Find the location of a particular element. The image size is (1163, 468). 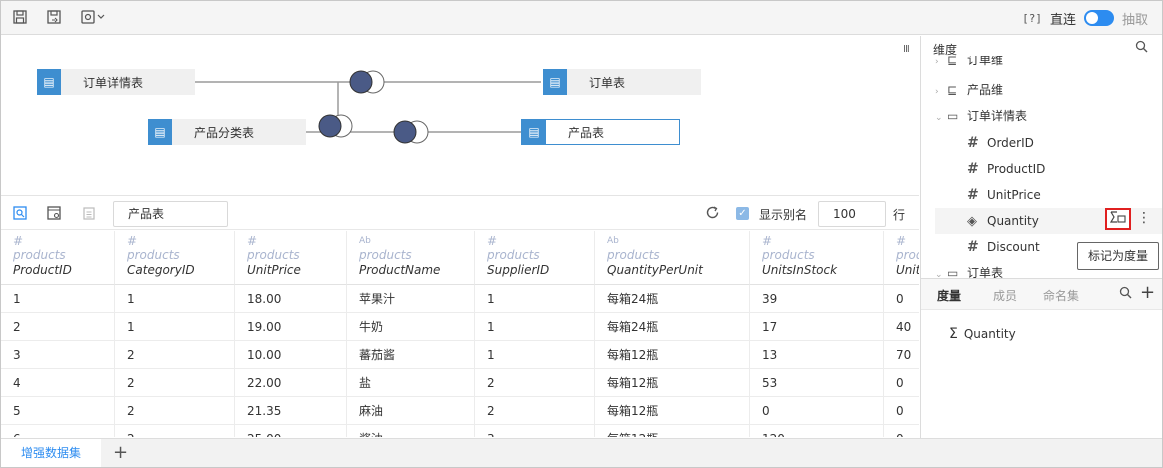

add-tab-button: + is located at coordinates (120, 452).